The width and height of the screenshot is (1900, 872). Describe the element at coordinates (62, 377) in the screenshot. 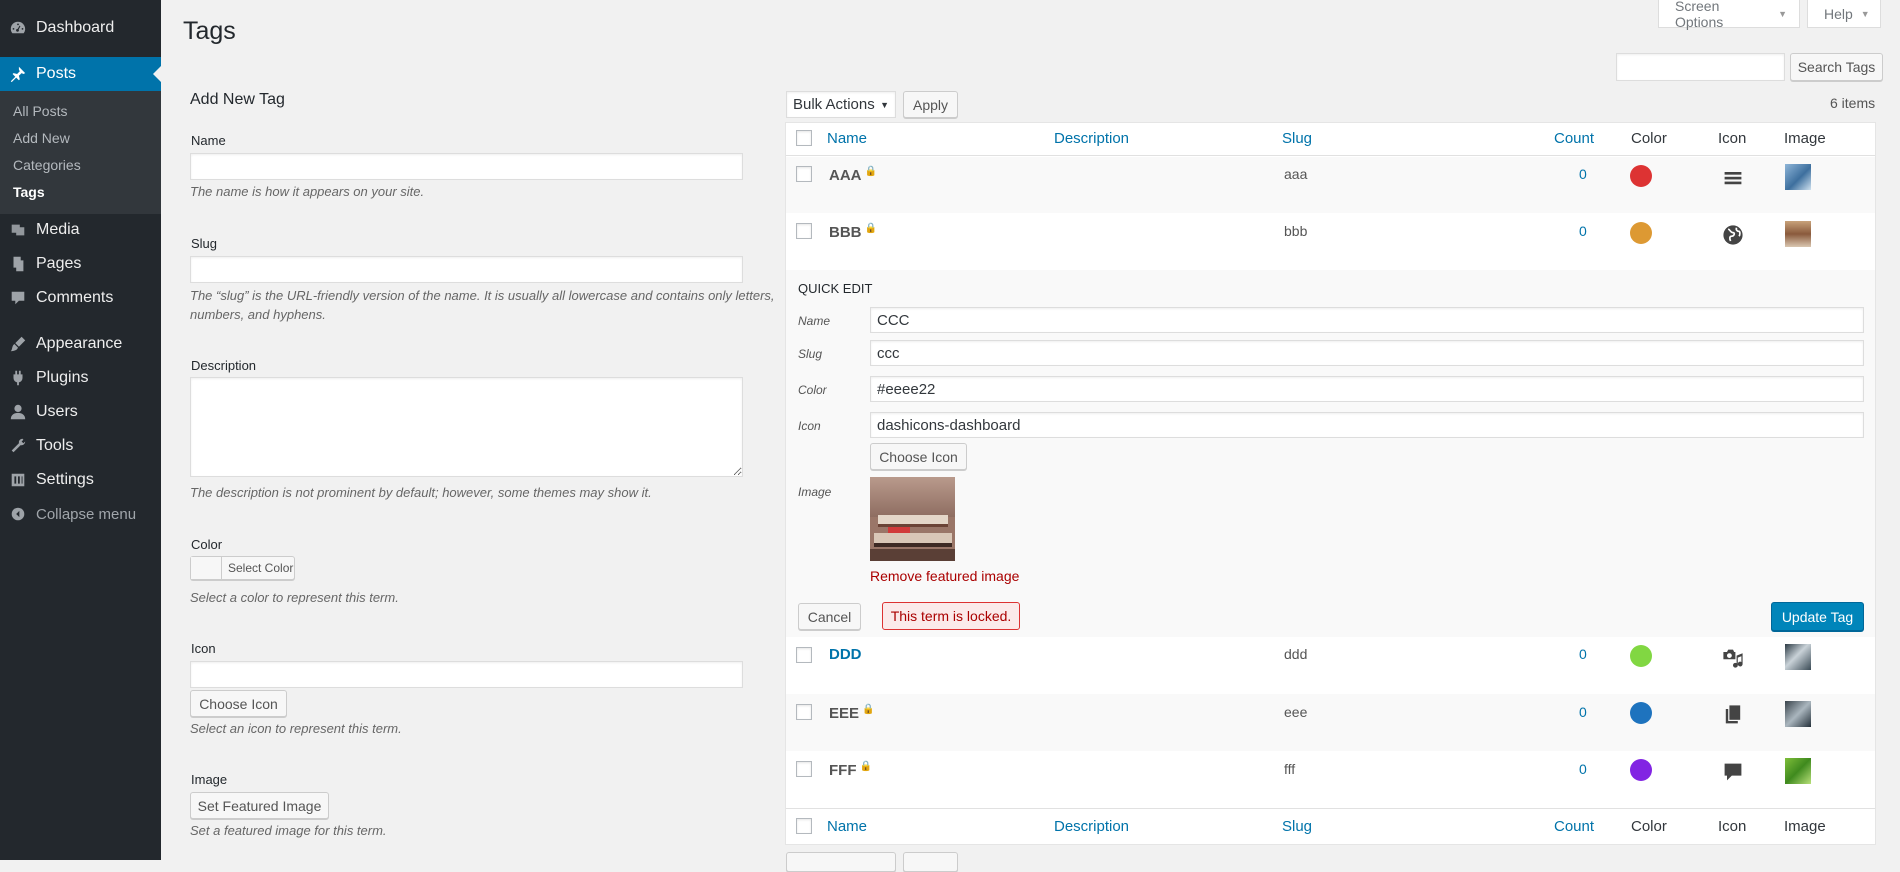

I see `sidebar-item-label: Plugins` at that location.